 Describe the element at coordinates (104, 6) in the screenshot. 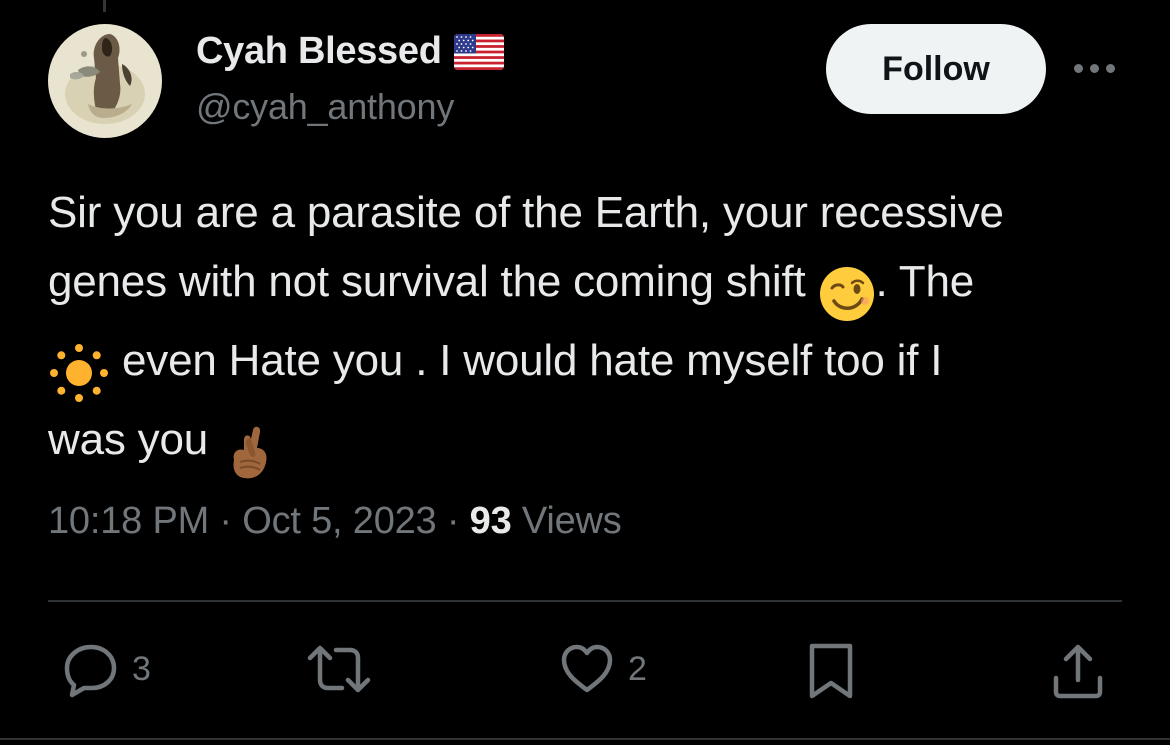

I see `thread-connector-line` at that location.